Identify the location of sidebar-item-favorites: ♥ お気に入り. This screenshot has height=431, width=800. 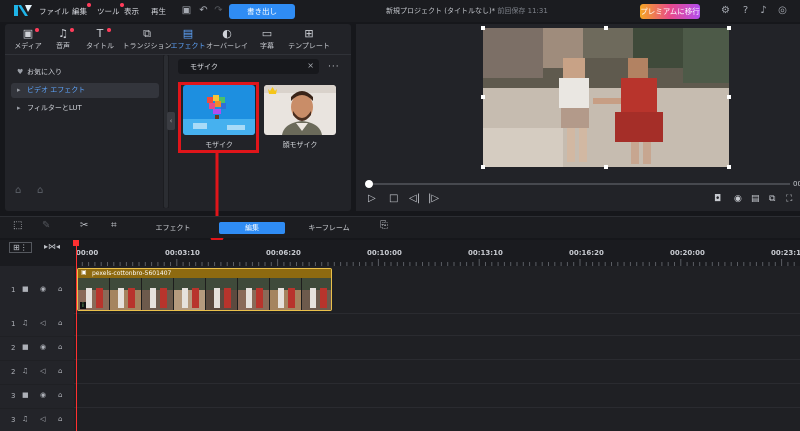
(85, 72).